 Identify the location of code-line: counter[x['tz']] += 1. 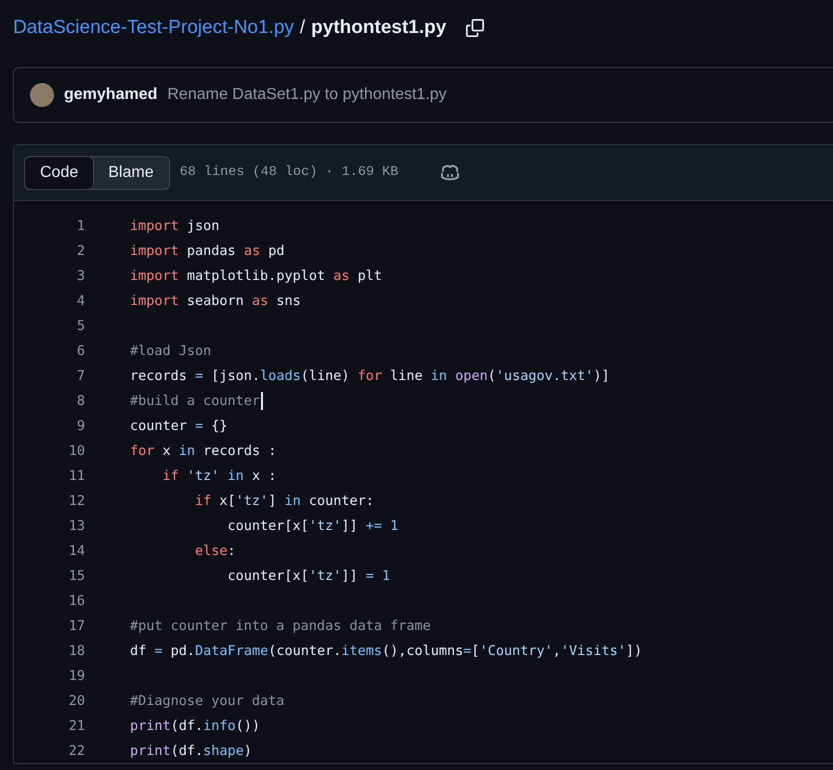
(312, 526).